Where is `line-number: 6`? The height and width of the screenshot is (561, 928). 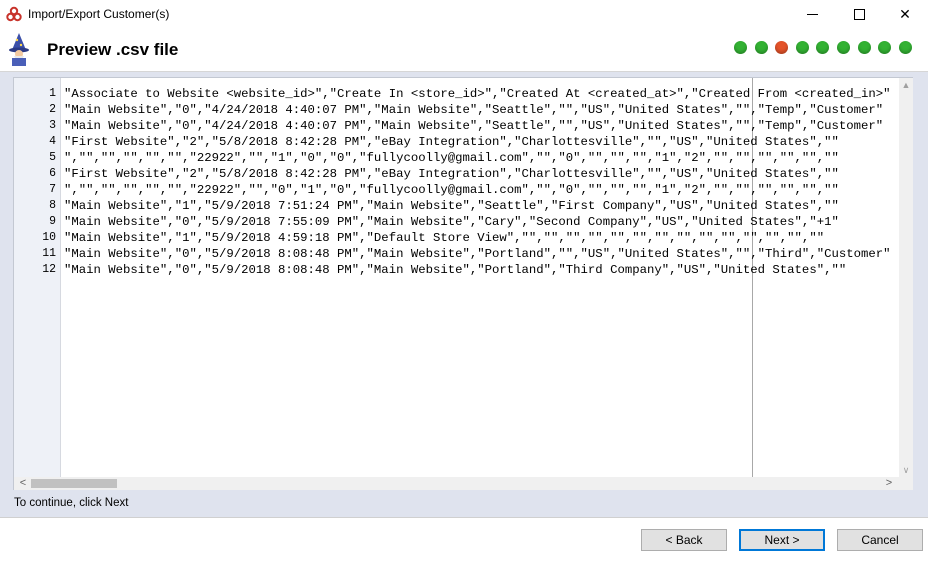
line-number: 6 is located at coordinates (52, 173).